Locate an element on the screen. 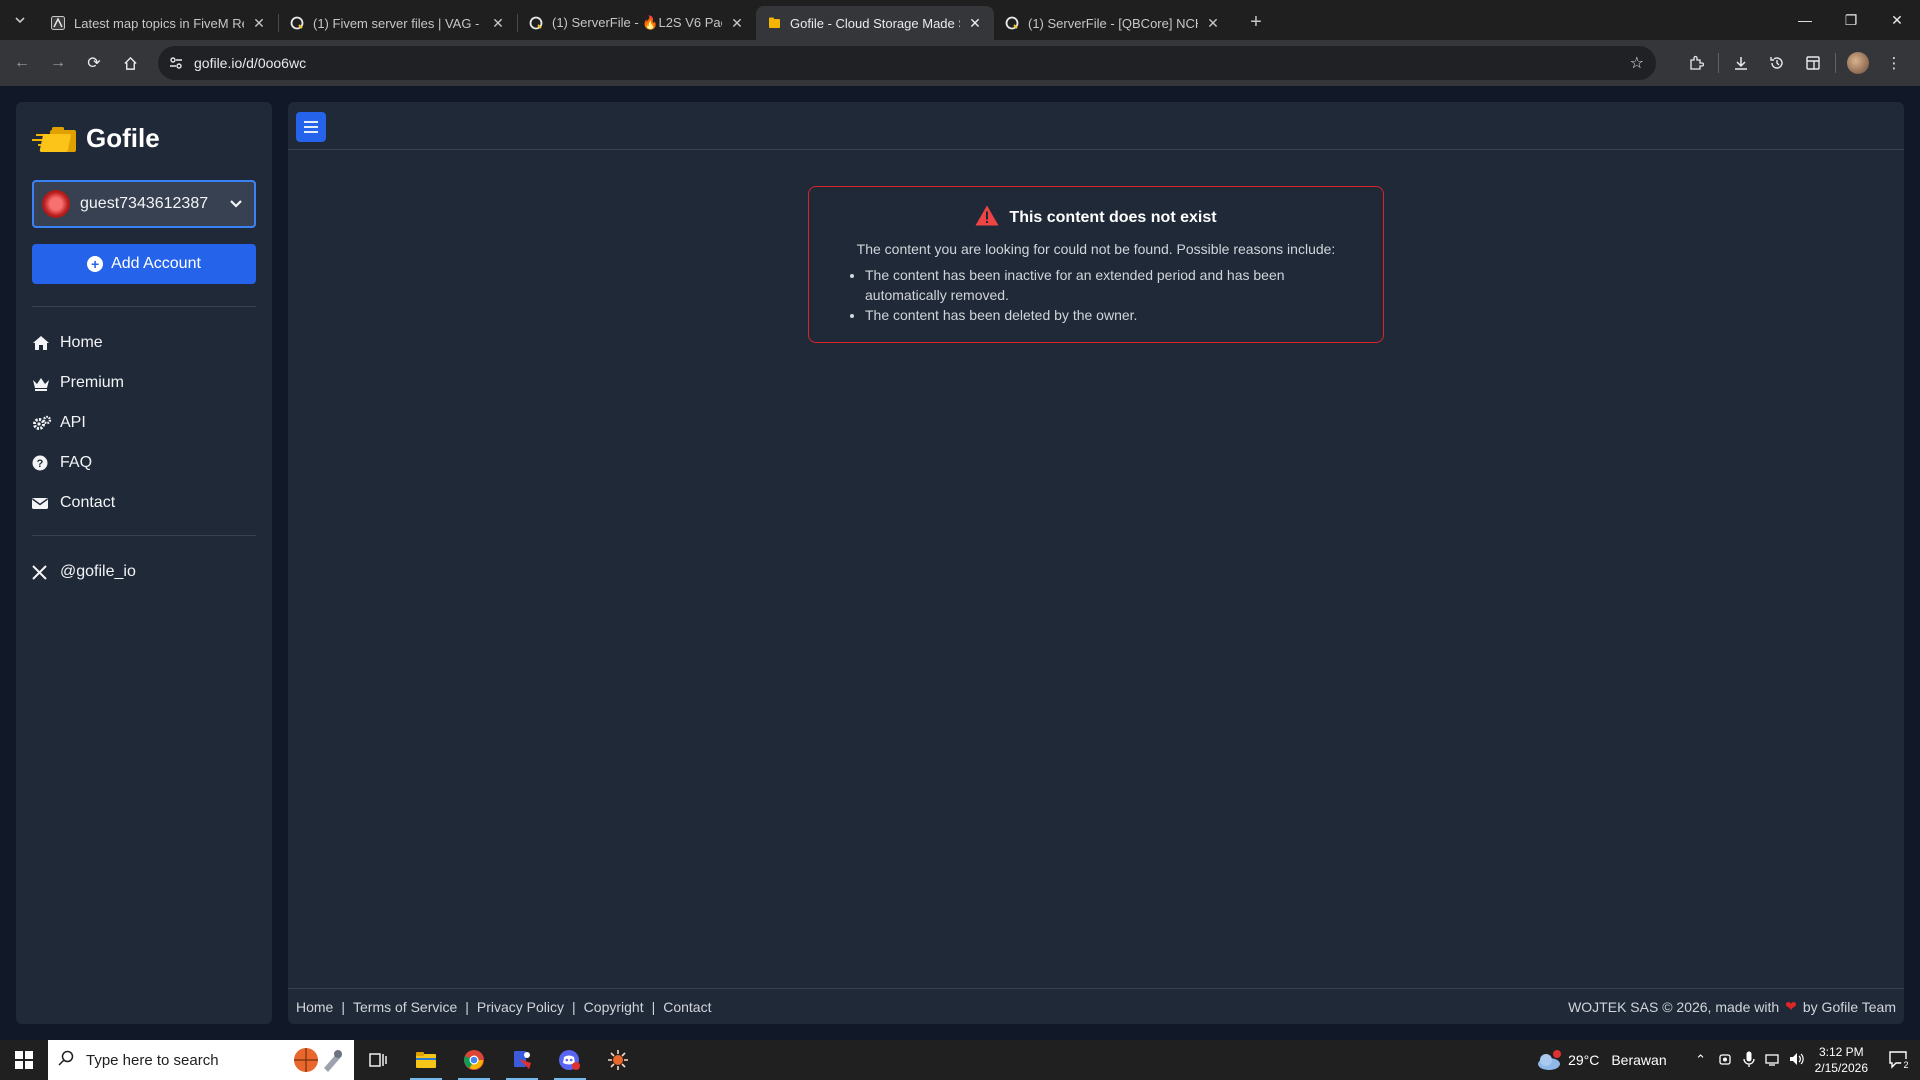  downloads-icon is located at coordinates (1741, 63).